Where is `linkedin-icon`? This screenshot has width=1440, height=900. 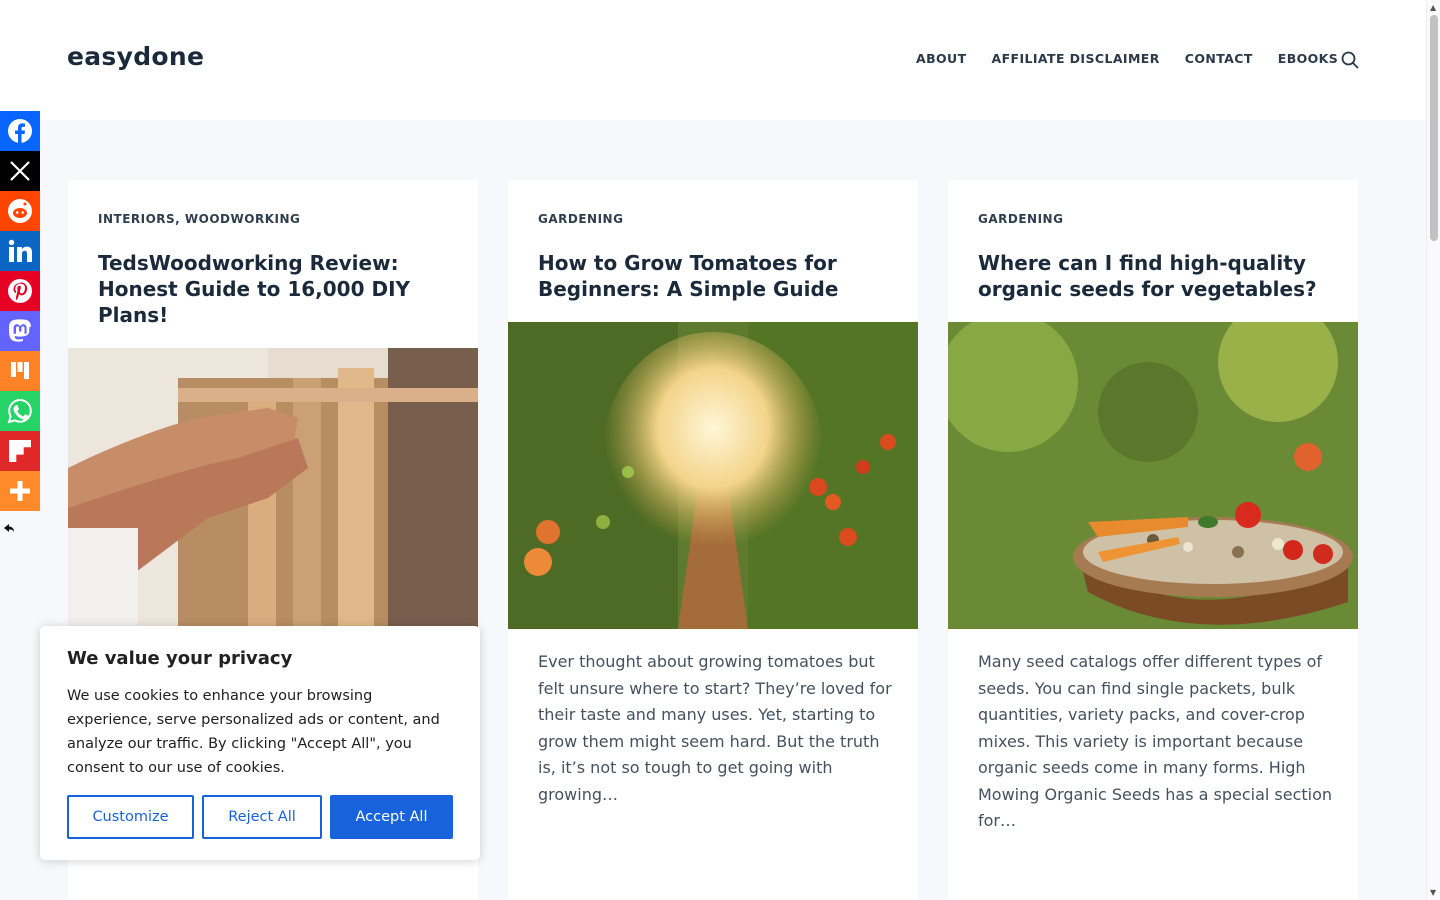 linkedin-icon is located at coordinates (20, 251).